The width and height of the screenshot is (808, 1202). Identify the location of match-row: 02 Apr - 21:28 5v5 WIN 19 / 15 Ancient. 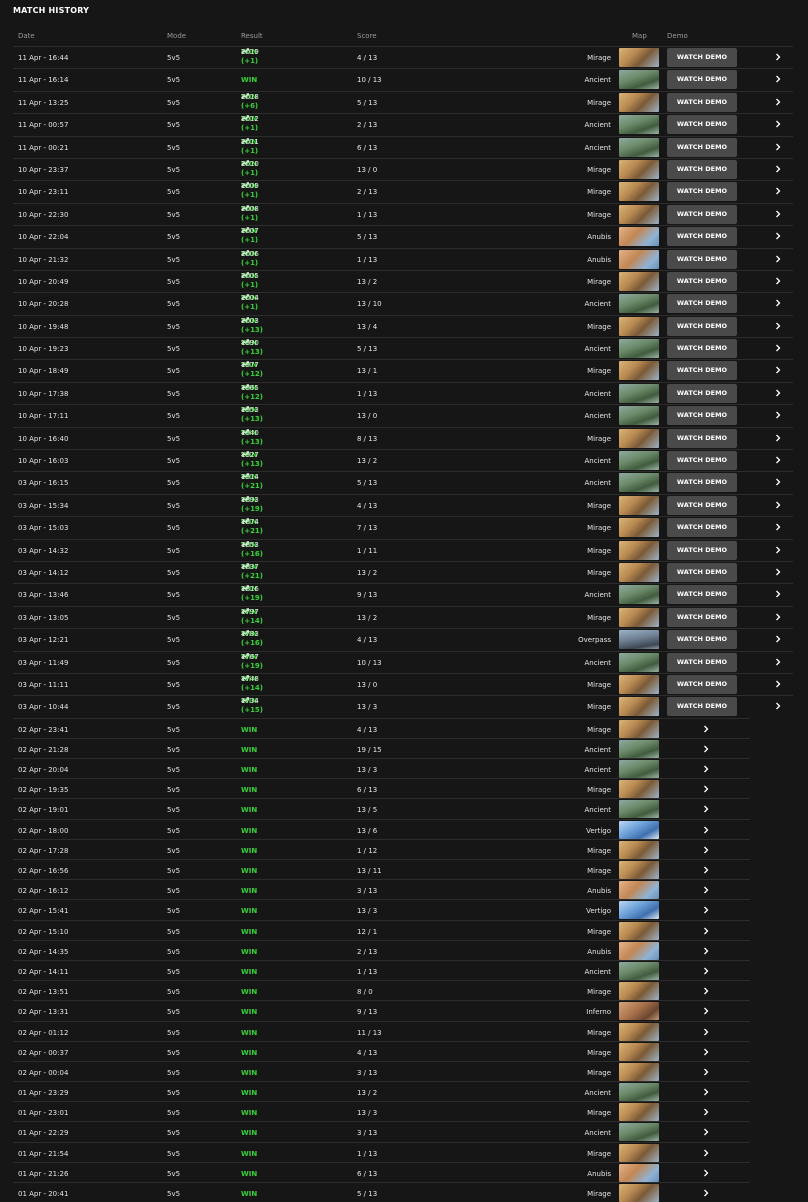
(381, 747).